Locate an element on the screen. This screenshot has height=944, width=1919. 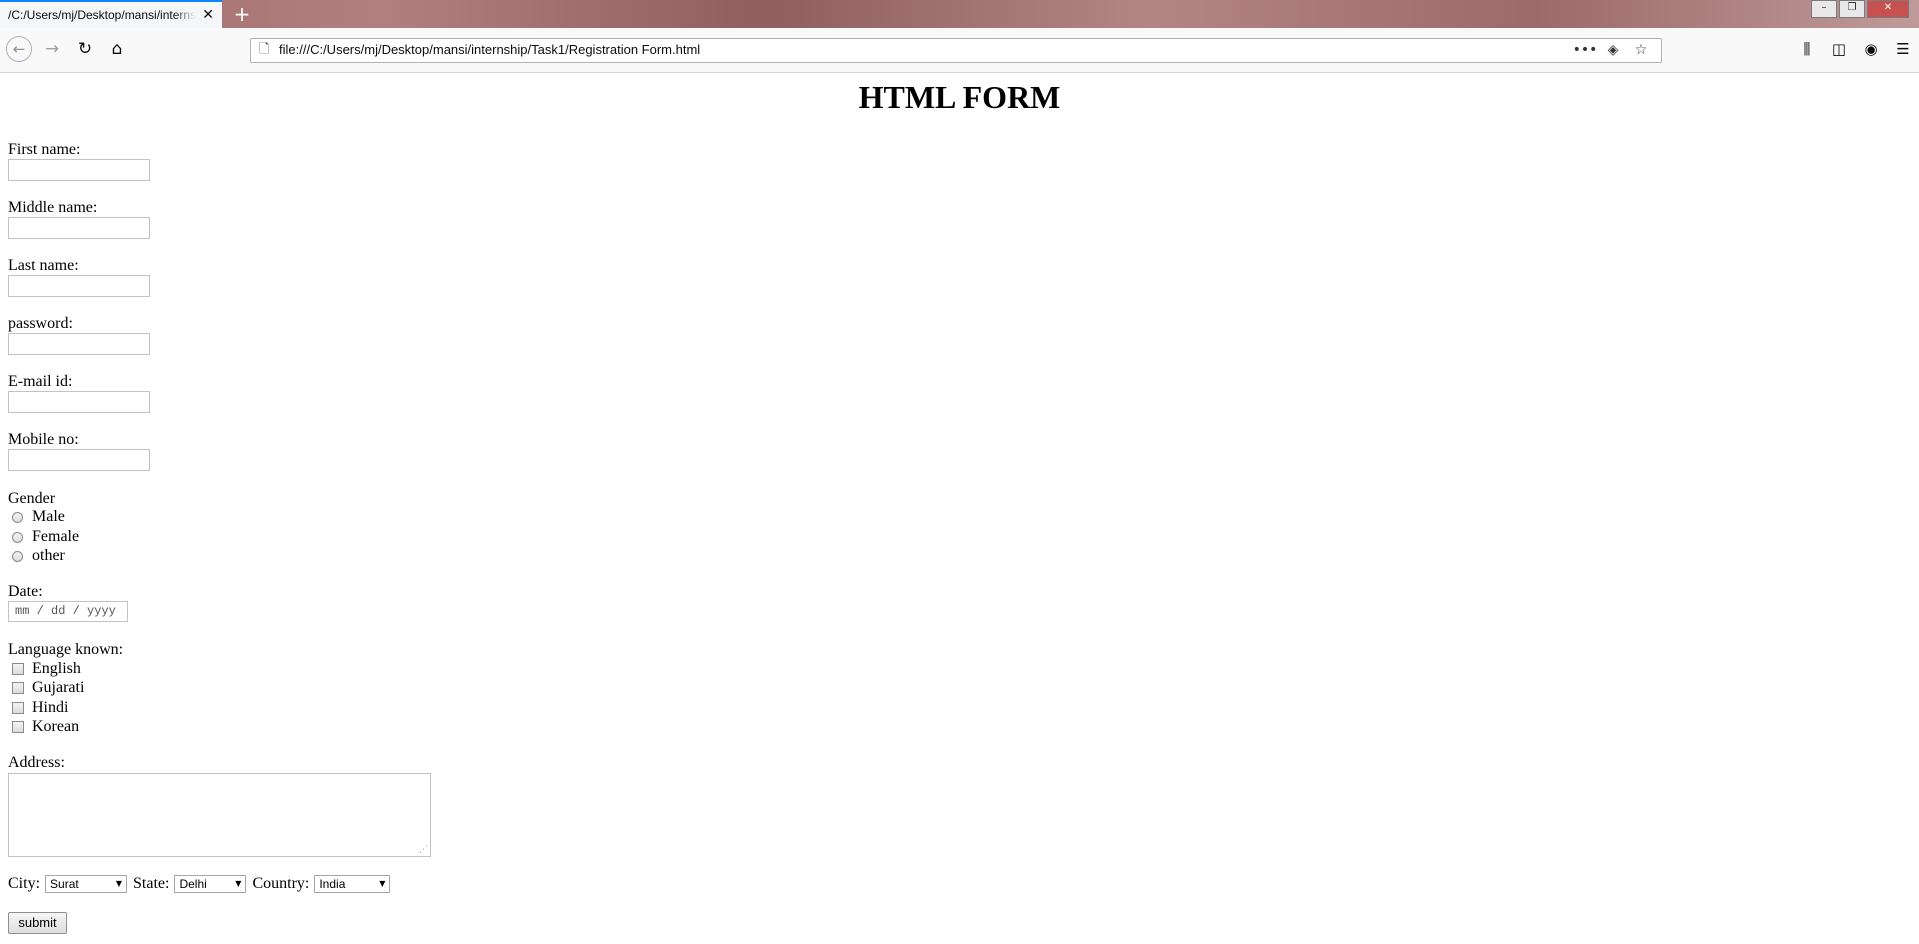
date-label: Date: is located at coordinates (25, 591).